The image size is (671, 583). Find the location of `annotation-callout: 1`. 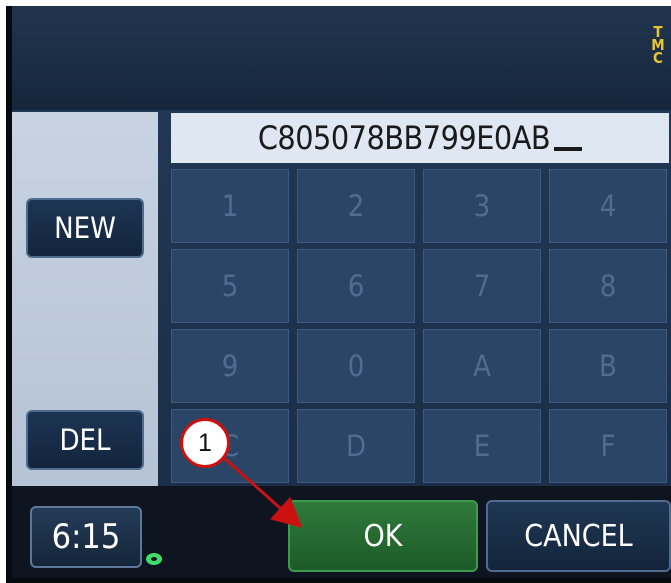

annotation-callout: 1 is located at coordinates (205, 443).